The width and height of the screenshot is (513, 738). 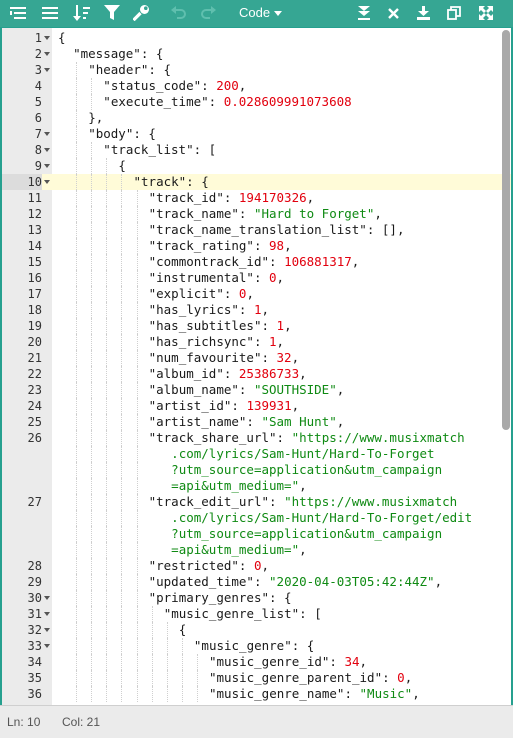 What do you see at coordinates (256, 230) in the screenshot?
I see `code-line: 13 "track_name_translation_list": [],` at bounding box center [256, 230].